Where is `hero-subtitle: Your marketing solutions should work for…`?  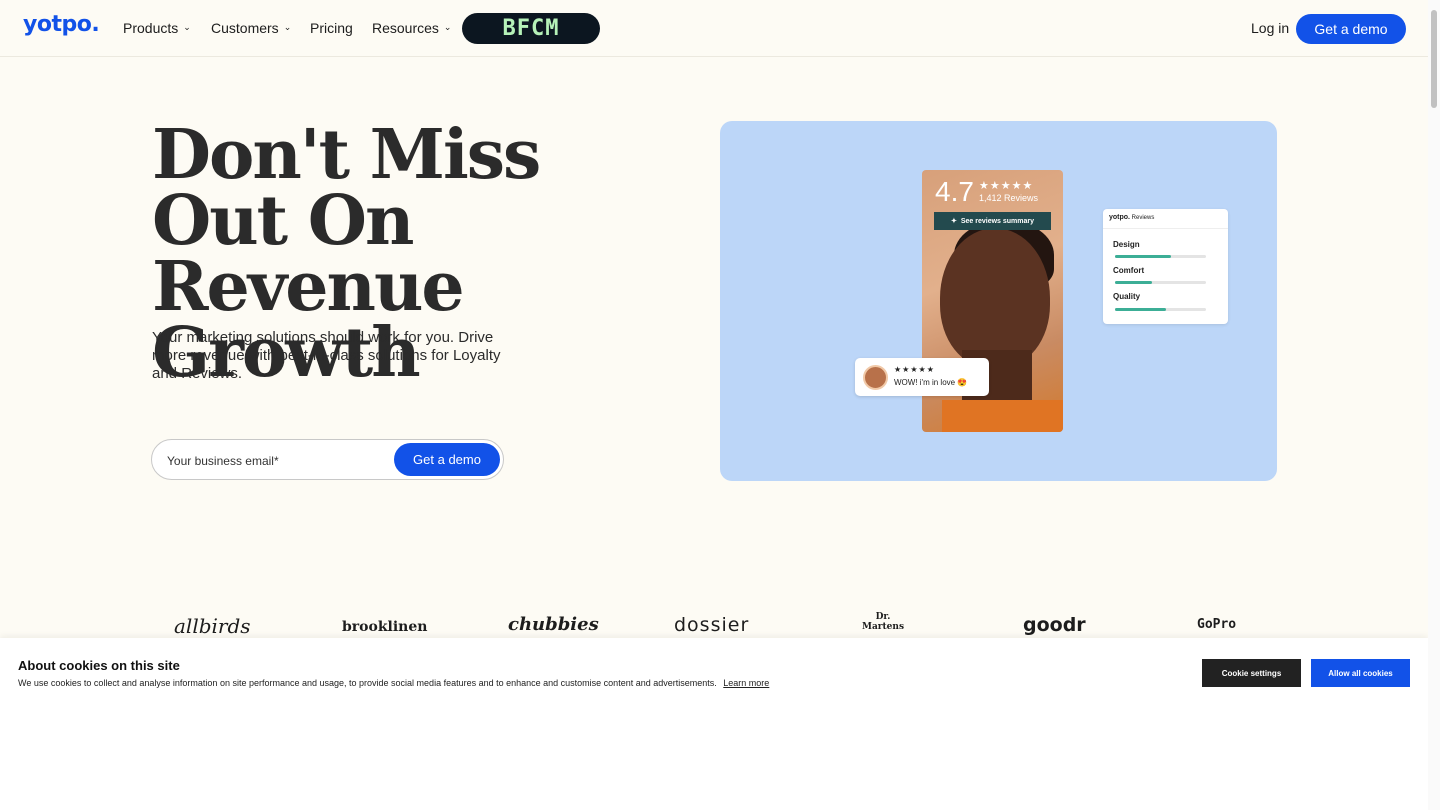 hero-subtitle: Your marketing solutions should work for… is located at coordinates (326, 355).